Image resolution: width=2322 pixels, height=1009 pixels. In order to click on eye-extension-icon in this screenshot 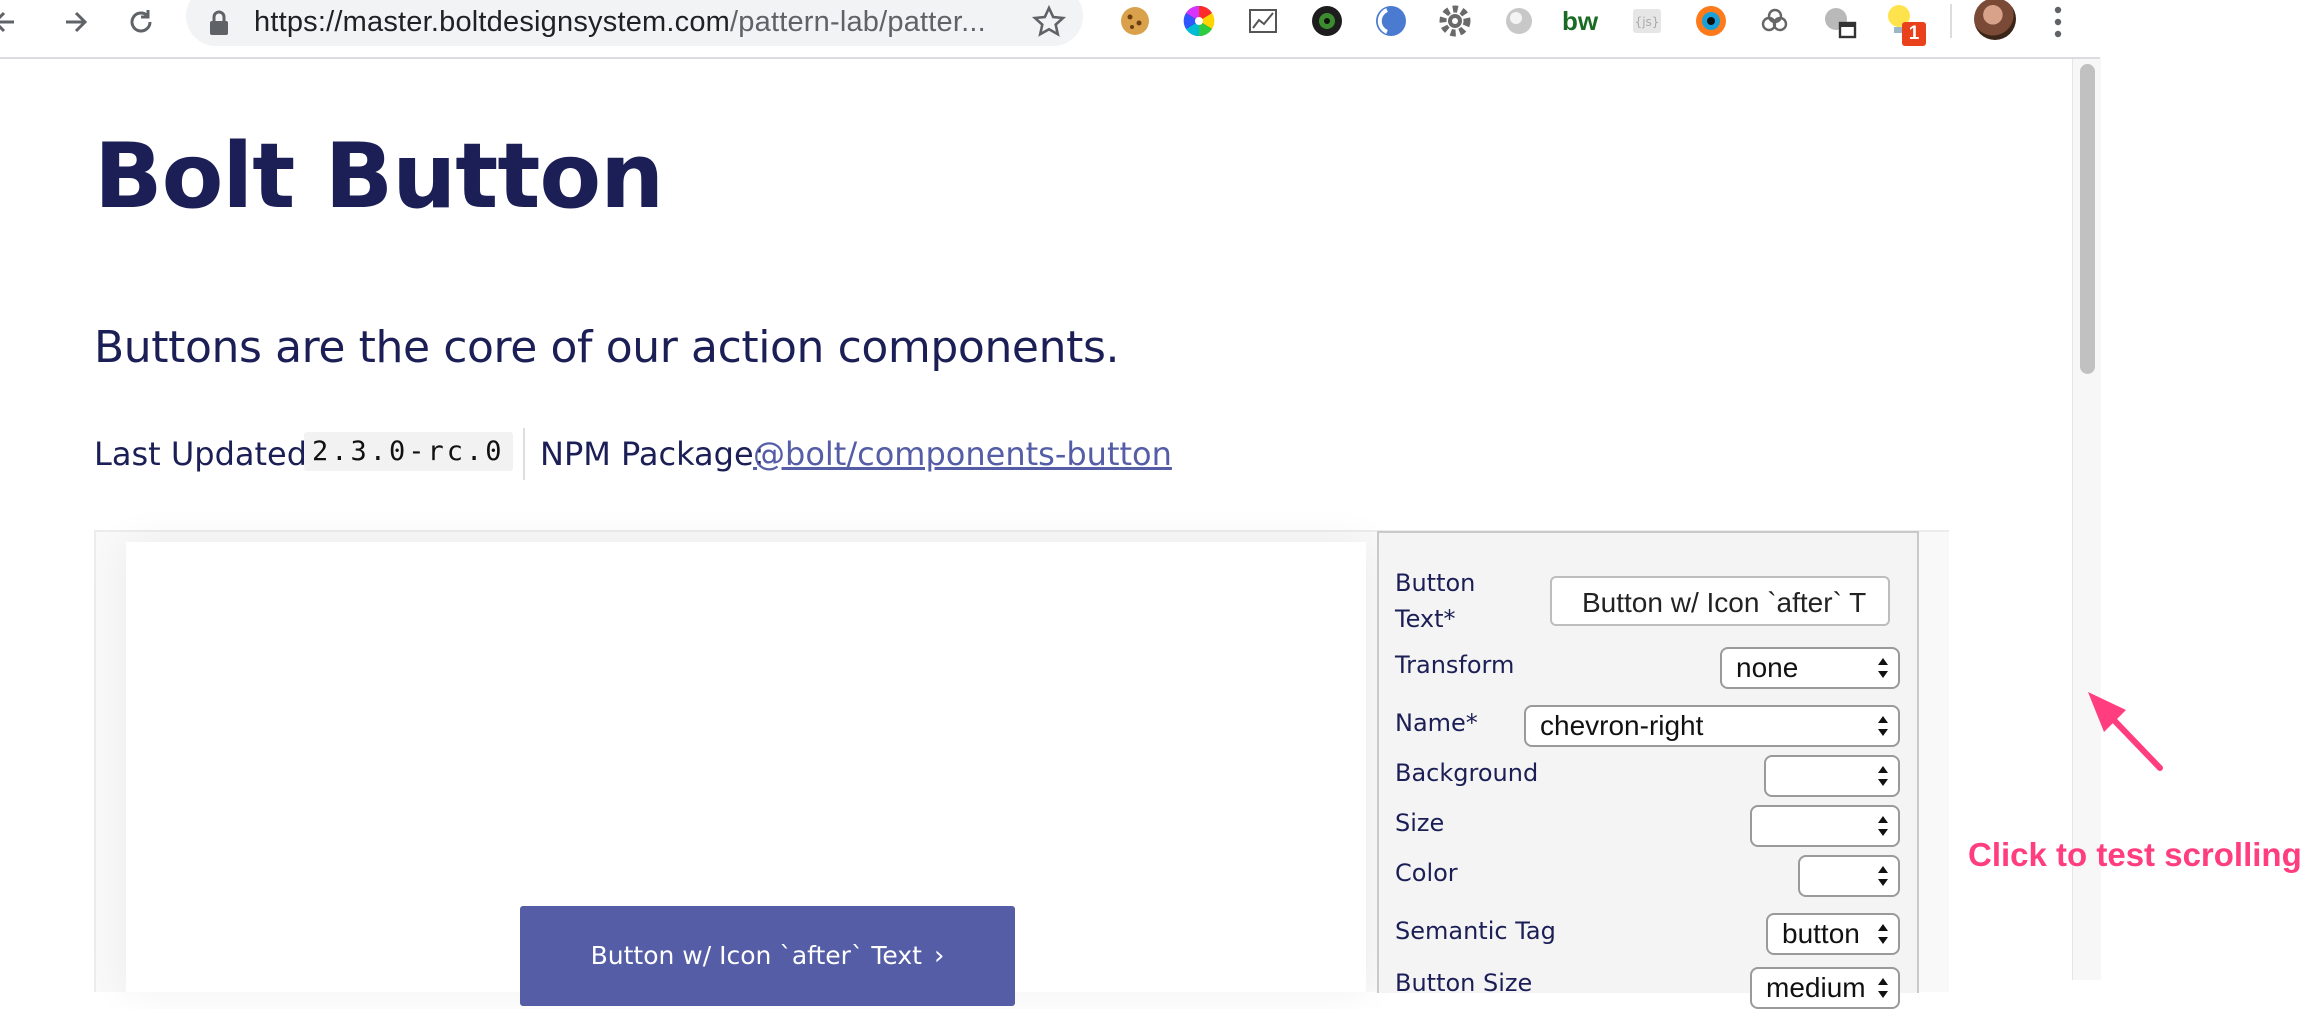, I will do `click(1711, 21)`.